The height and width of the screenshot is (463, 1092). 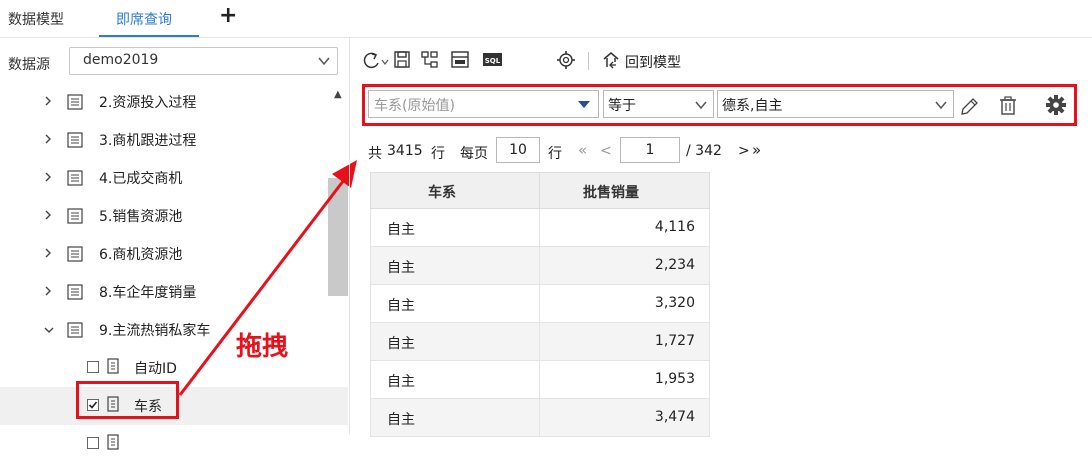 I want to click on tree-table-item: 4.已成交商机, so click(x=162, y=178).